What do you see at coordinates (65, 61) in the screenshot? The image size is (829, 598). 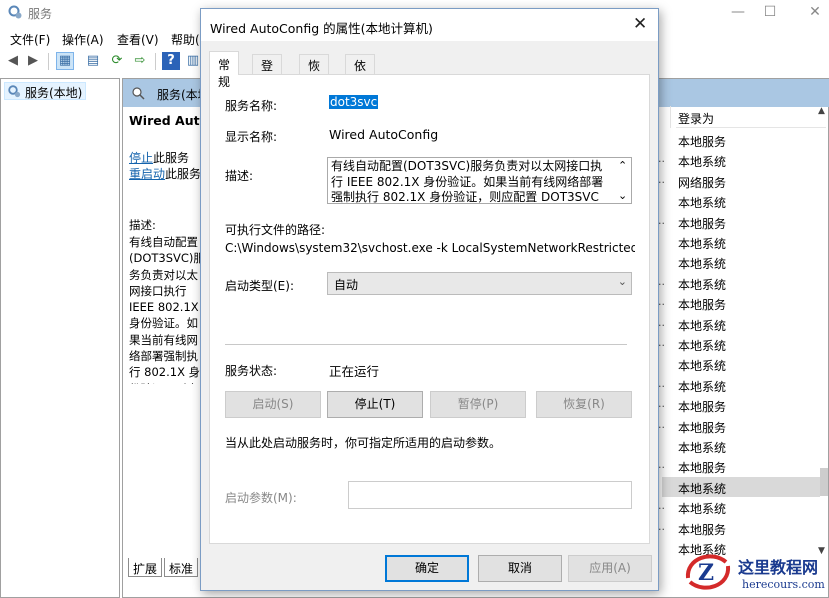 I see `console-tree-icon: ▦` at bounding box center [65, 61].